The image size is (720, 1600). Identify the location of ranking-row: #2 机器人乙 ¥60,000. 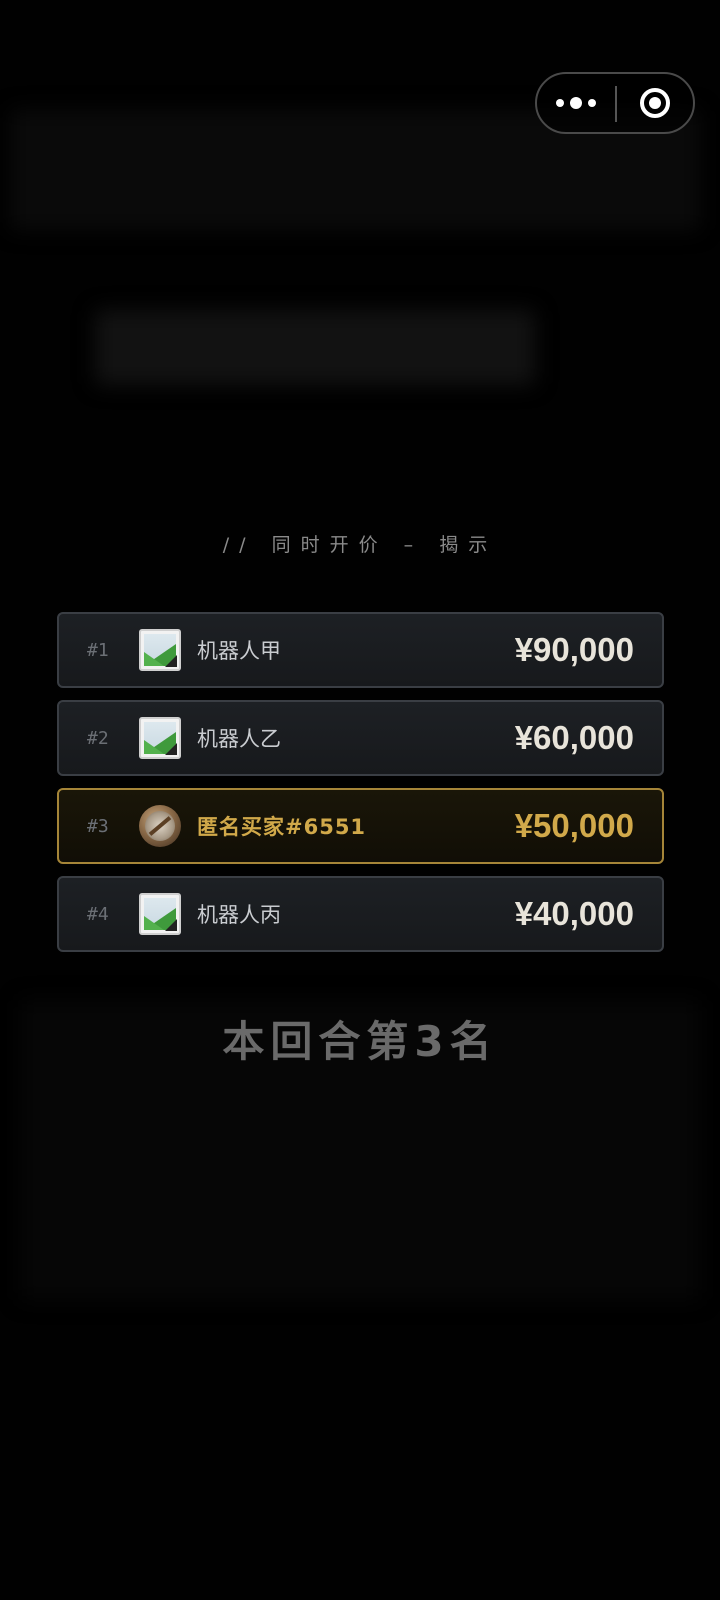
(360, 738).